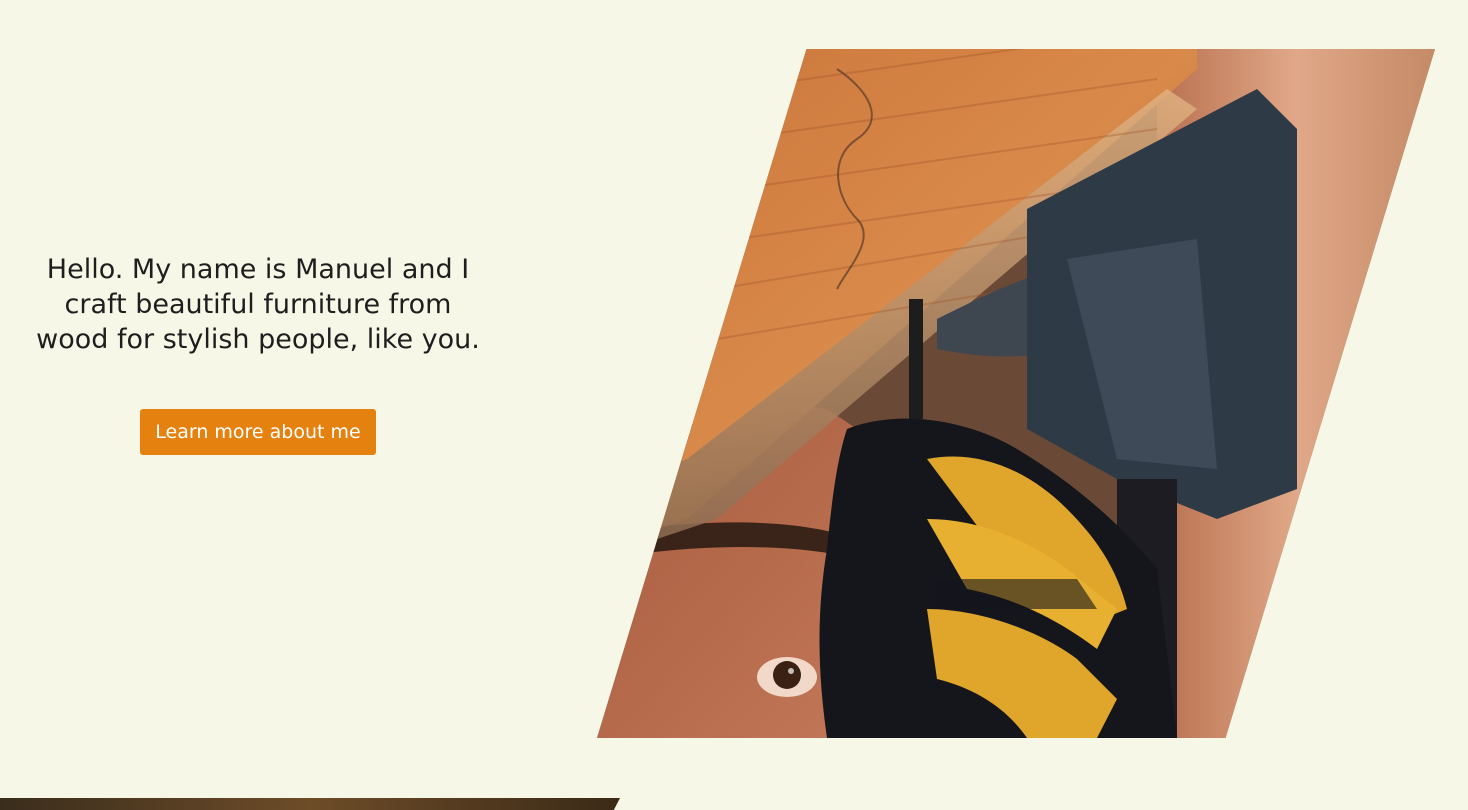  What do you see at coordinates (258, 432) in the screenshot?
I see `learn-more-button: Learn more about me` at bounding box center [258, 432].